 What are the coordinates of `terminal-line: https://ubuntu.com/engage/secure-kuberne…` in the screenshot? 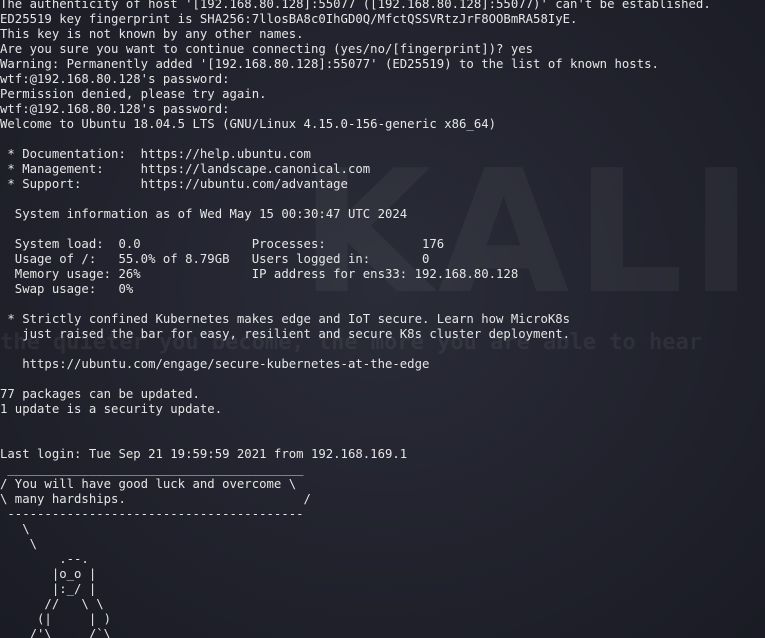 It's located at (215, 364).